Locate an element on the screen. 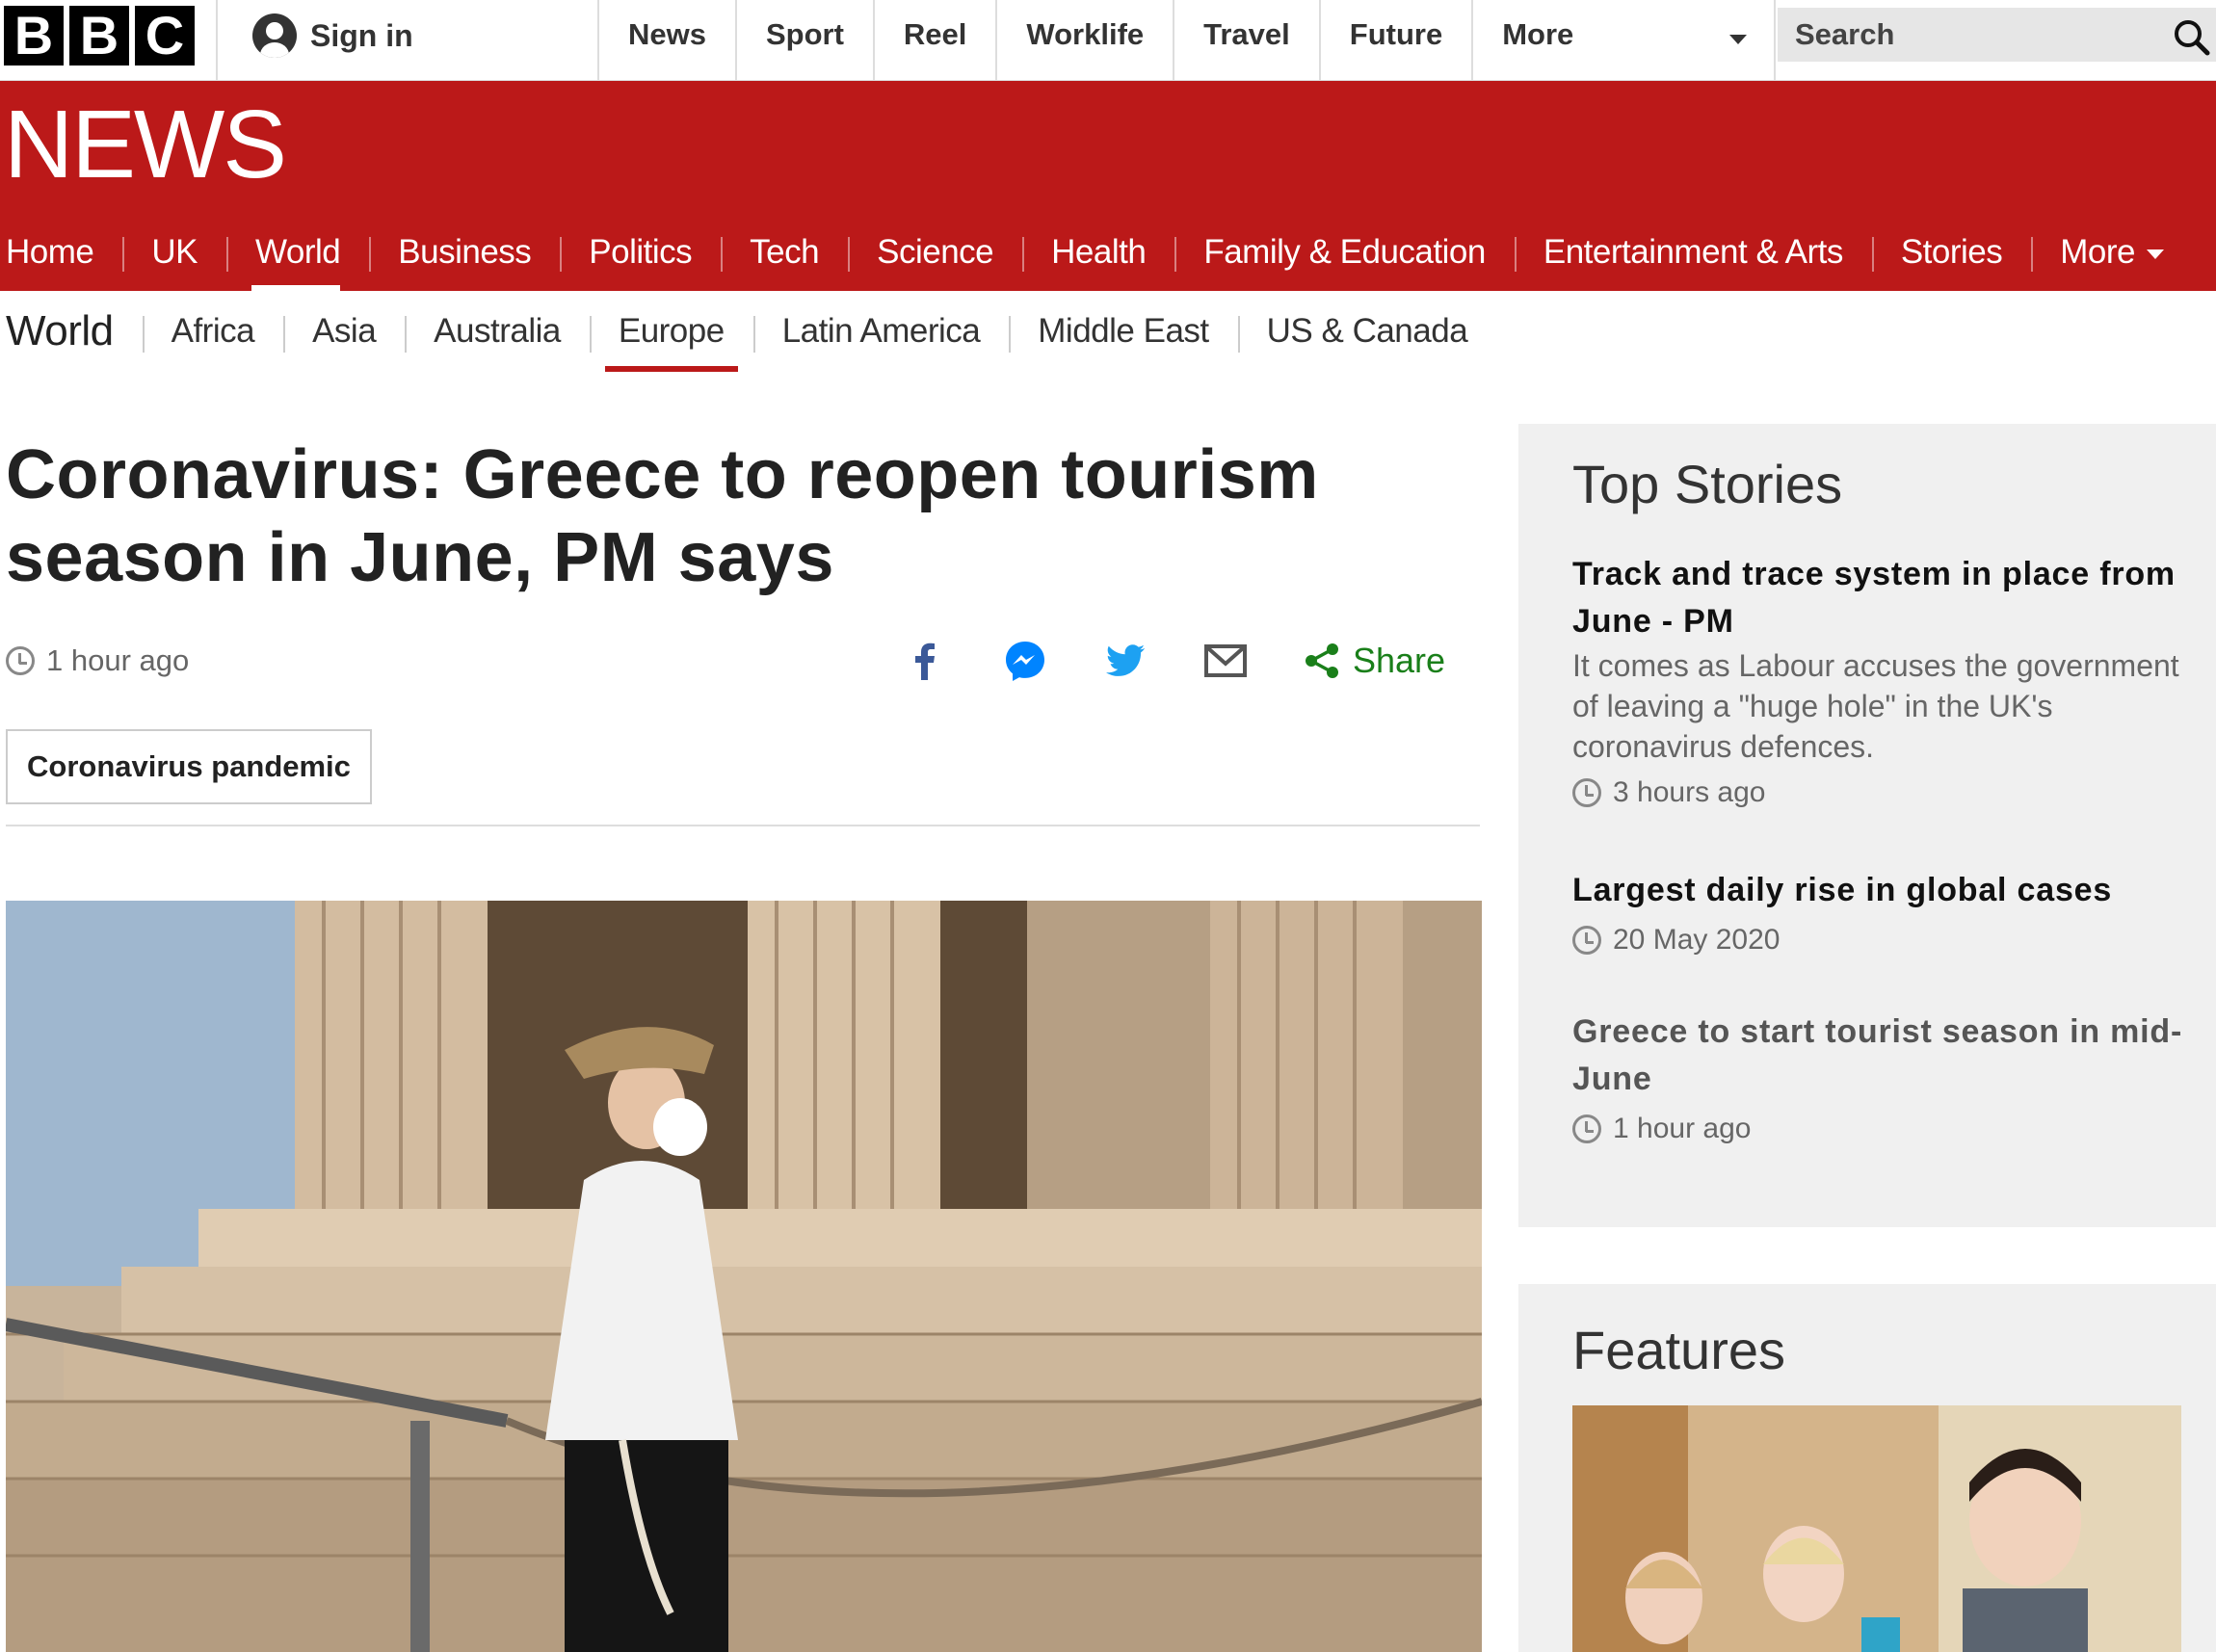 The image size is (2216, 1652). subnav-us-canada: US & Canada is located at coordinates (1367, 331).